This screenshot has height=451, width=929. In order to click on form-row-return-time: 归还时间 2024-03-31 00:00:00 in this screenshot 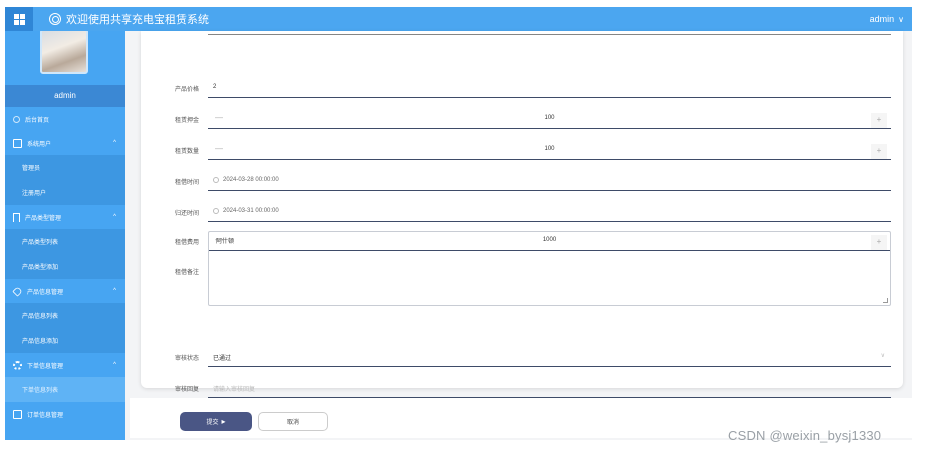, I will do `click(522, 212)`.